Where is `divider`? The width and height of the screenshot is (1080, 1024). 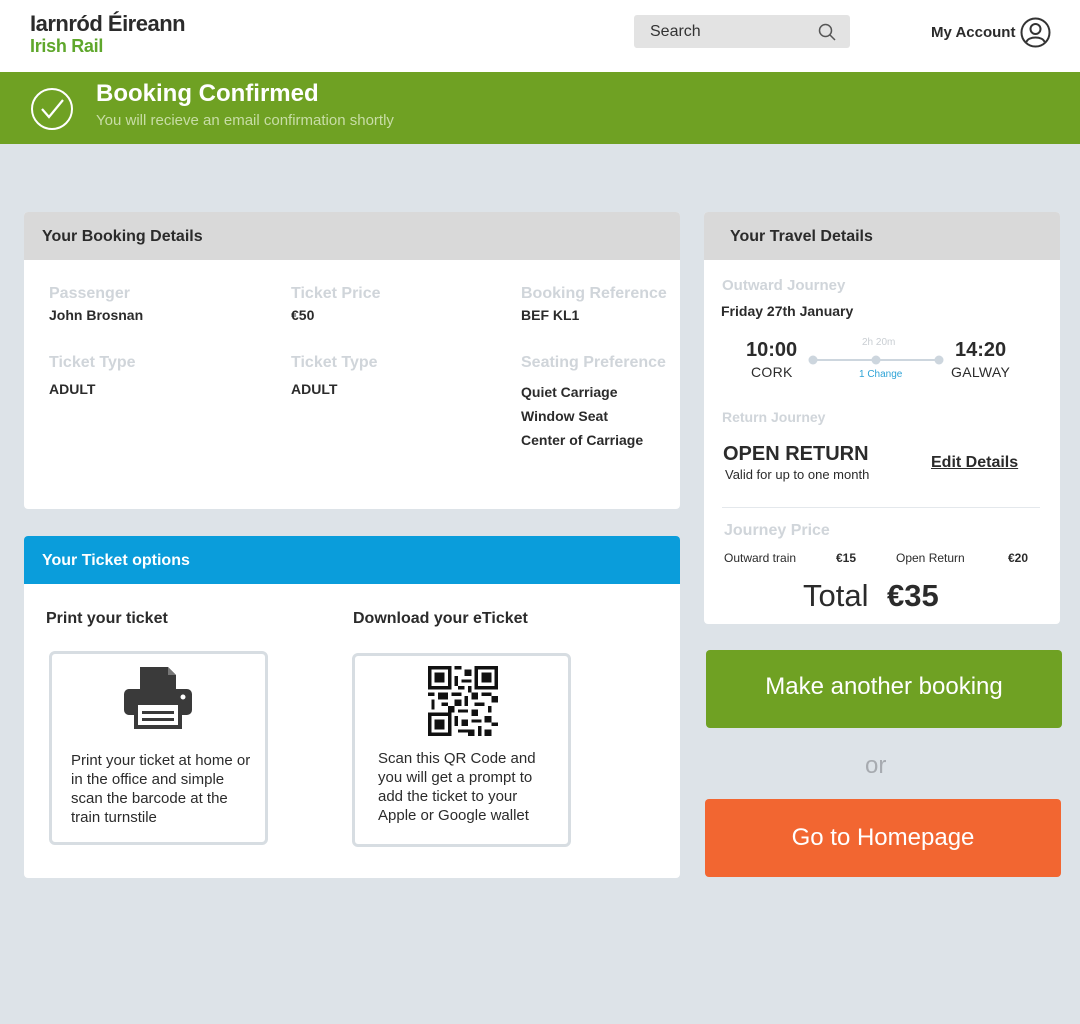
divider is located at coordinates (881, 507).